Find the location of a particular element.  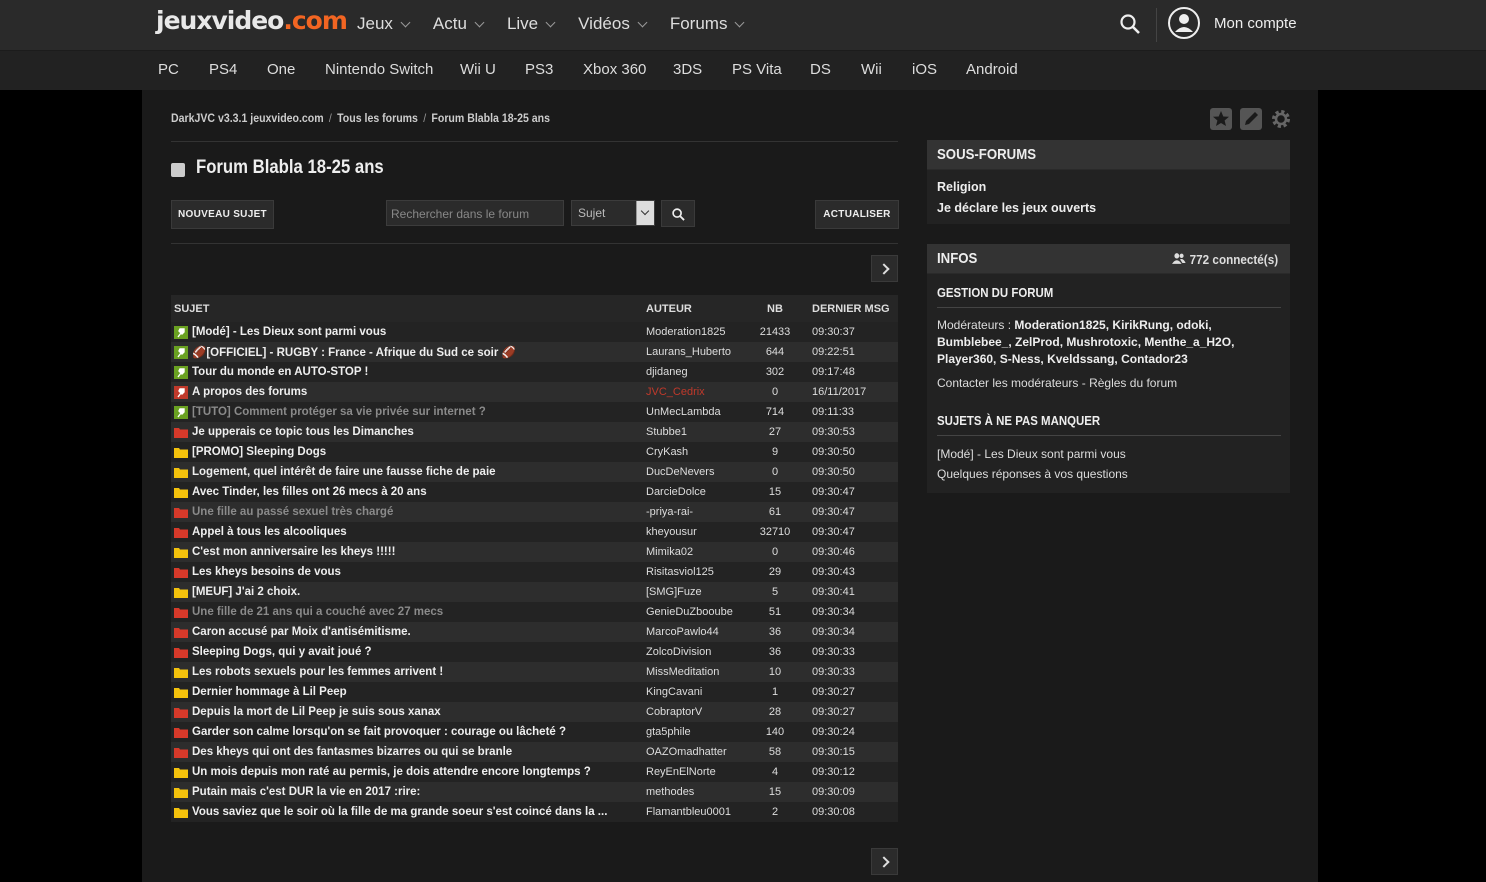

breadcrumb-forums: Tous les forums is located at coordinates (377, 118).